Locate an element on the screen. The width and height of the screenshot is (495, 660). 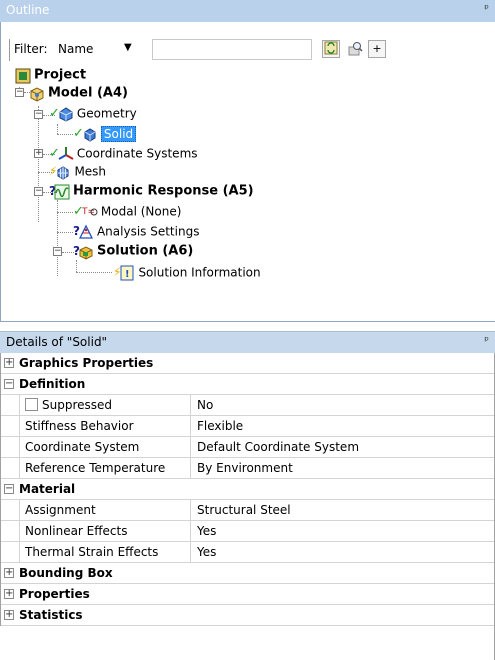
modal-icon: T= is located at coordinates (90, 212).